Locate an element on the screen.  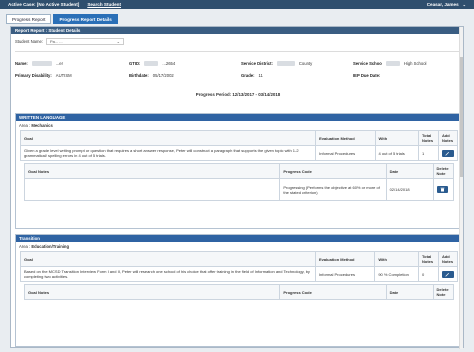
user-name: Ceasar, James is located at coordinates (442, 4).